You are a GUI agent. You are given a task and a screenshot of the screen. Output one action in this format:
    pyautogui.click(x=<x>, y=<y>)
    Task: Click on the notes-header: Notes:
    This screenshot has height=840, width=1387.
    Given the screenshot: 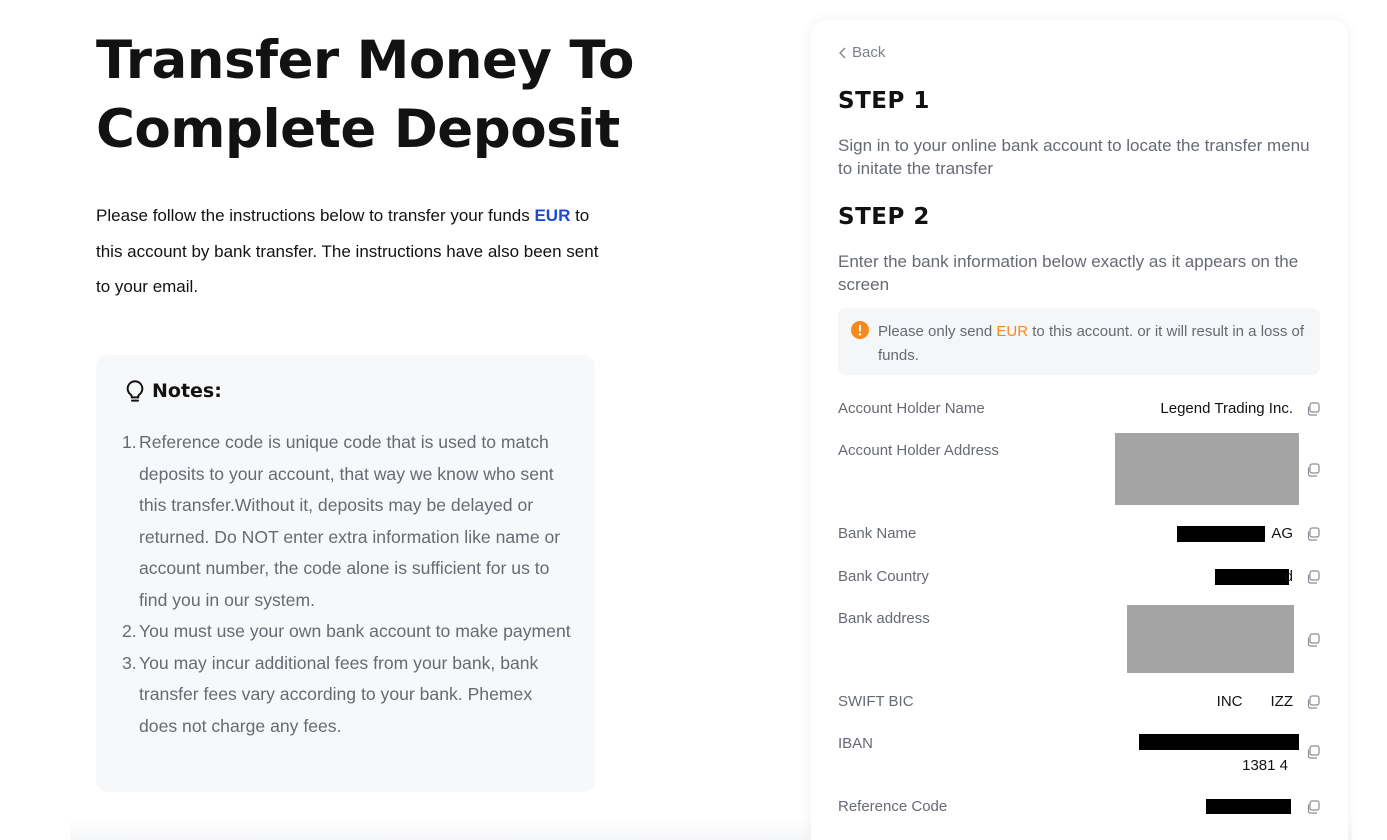 What is the action you would take?
    pyautogui.click(x=173, y=391)
    